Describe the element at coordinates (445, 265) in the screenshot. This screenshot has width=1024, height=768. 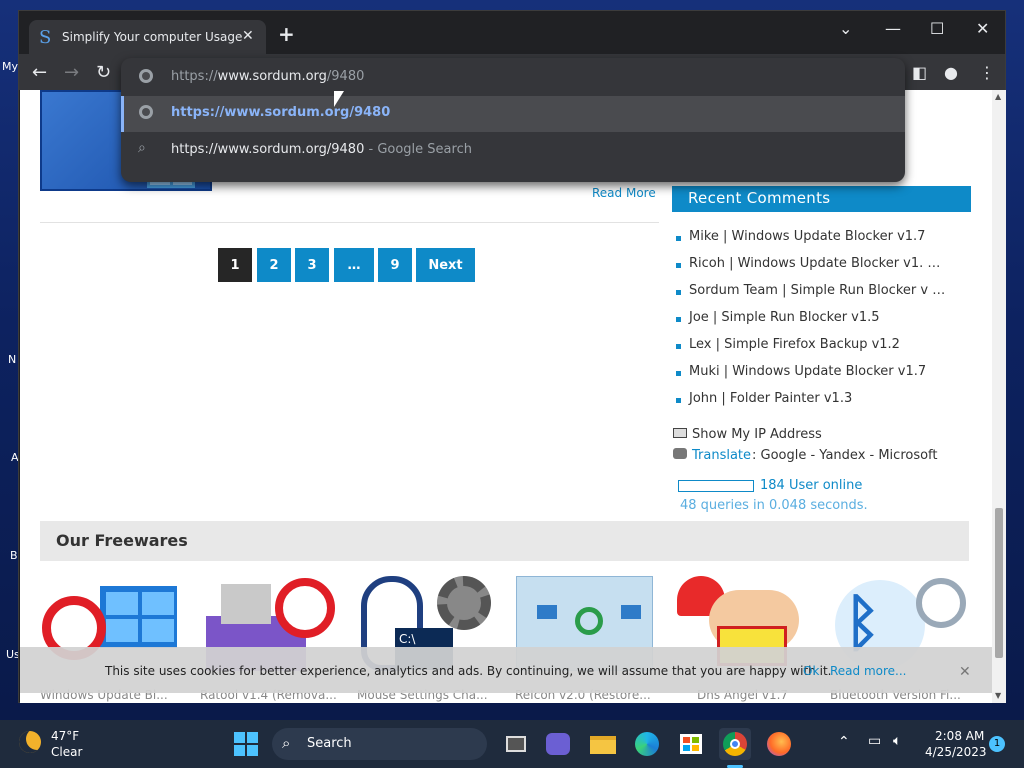
I see `next-page-button: Next` at that location.